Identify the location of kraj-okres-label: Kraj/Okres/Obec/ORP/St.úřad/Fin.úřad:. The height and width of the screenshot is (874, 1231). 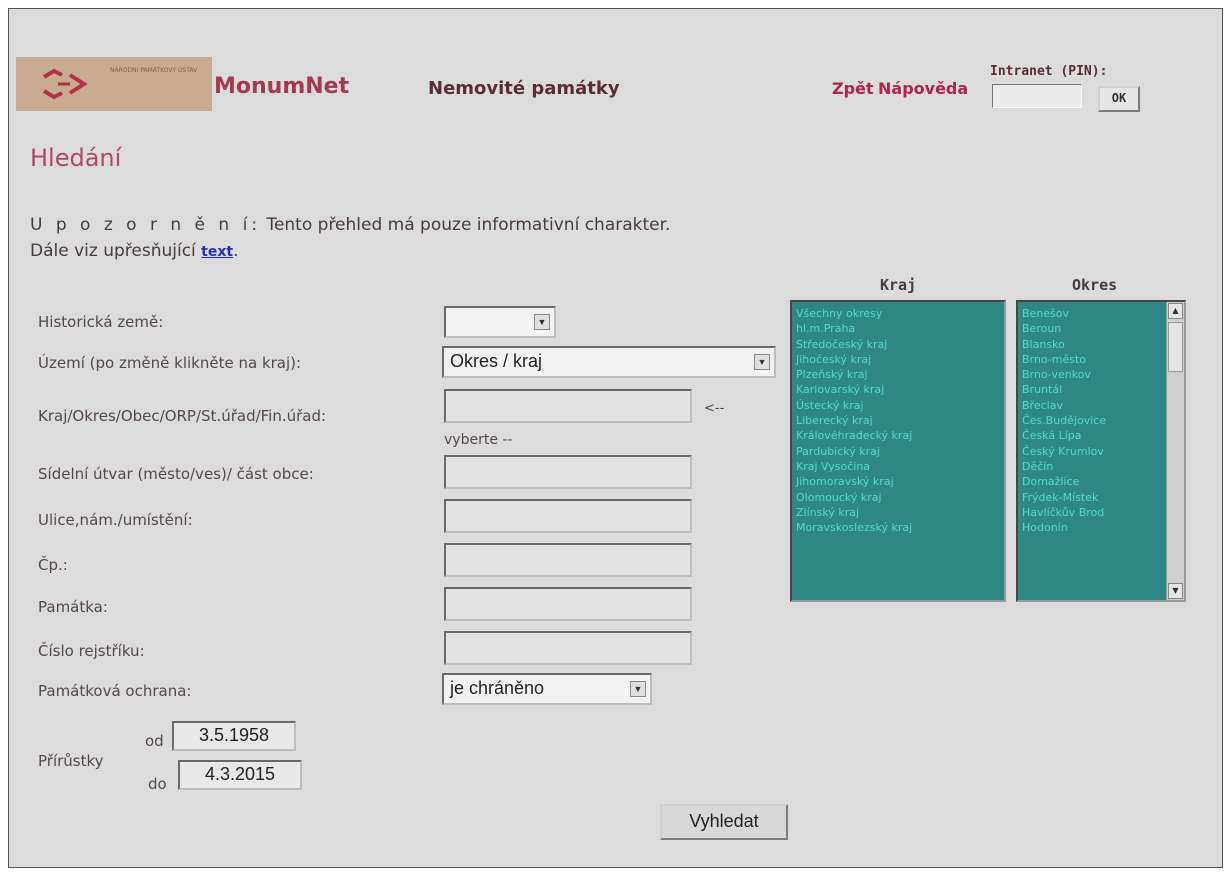
(182, 416).